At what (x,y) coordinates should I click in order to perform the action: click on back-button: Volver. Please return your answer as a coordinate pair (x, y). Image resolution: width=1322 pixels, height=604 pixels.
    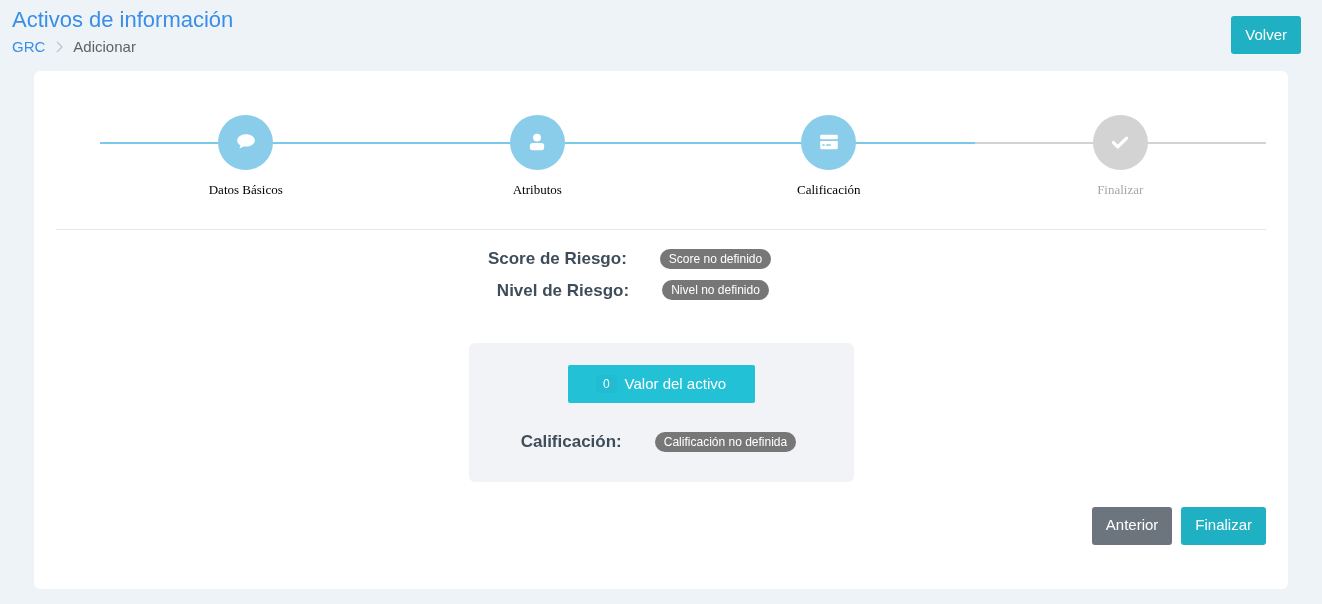
    Looking at the image, I should click on (1266, 35).